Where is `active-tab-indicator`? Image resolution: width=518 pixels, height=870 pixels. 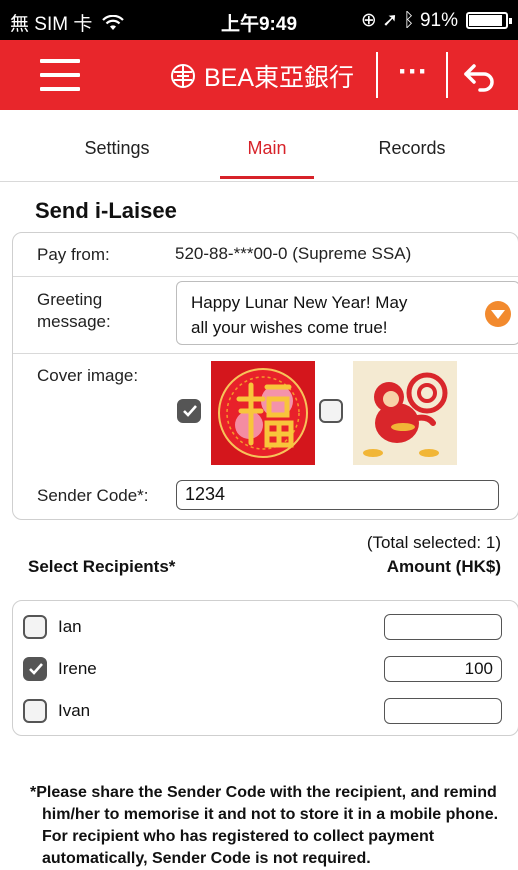
active-tab-indicator is located at coordinates (267, 177).